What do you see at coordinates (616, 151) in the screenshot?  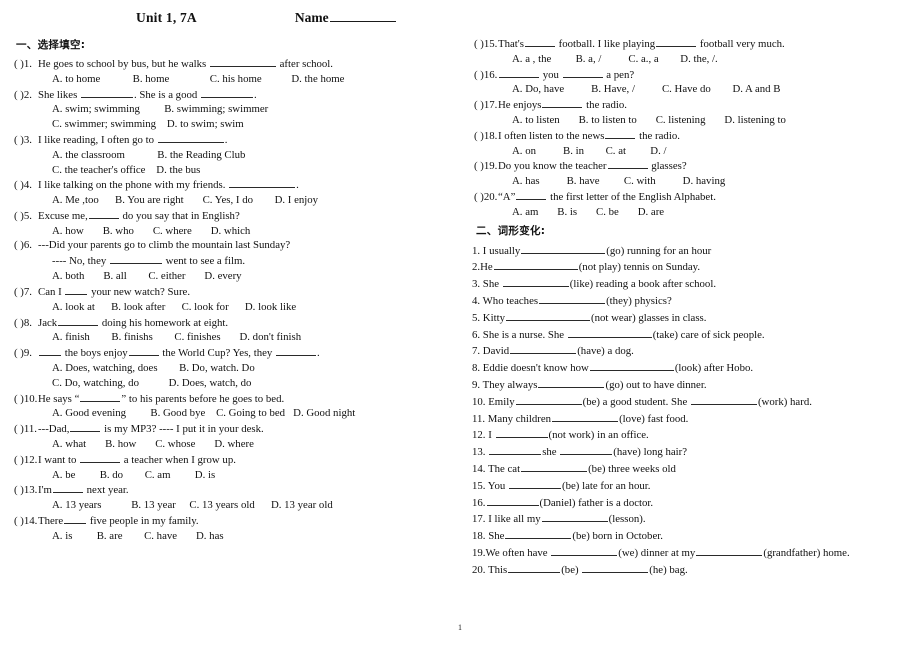 I see `option-c: C. at` at bounding box center [616, 151].